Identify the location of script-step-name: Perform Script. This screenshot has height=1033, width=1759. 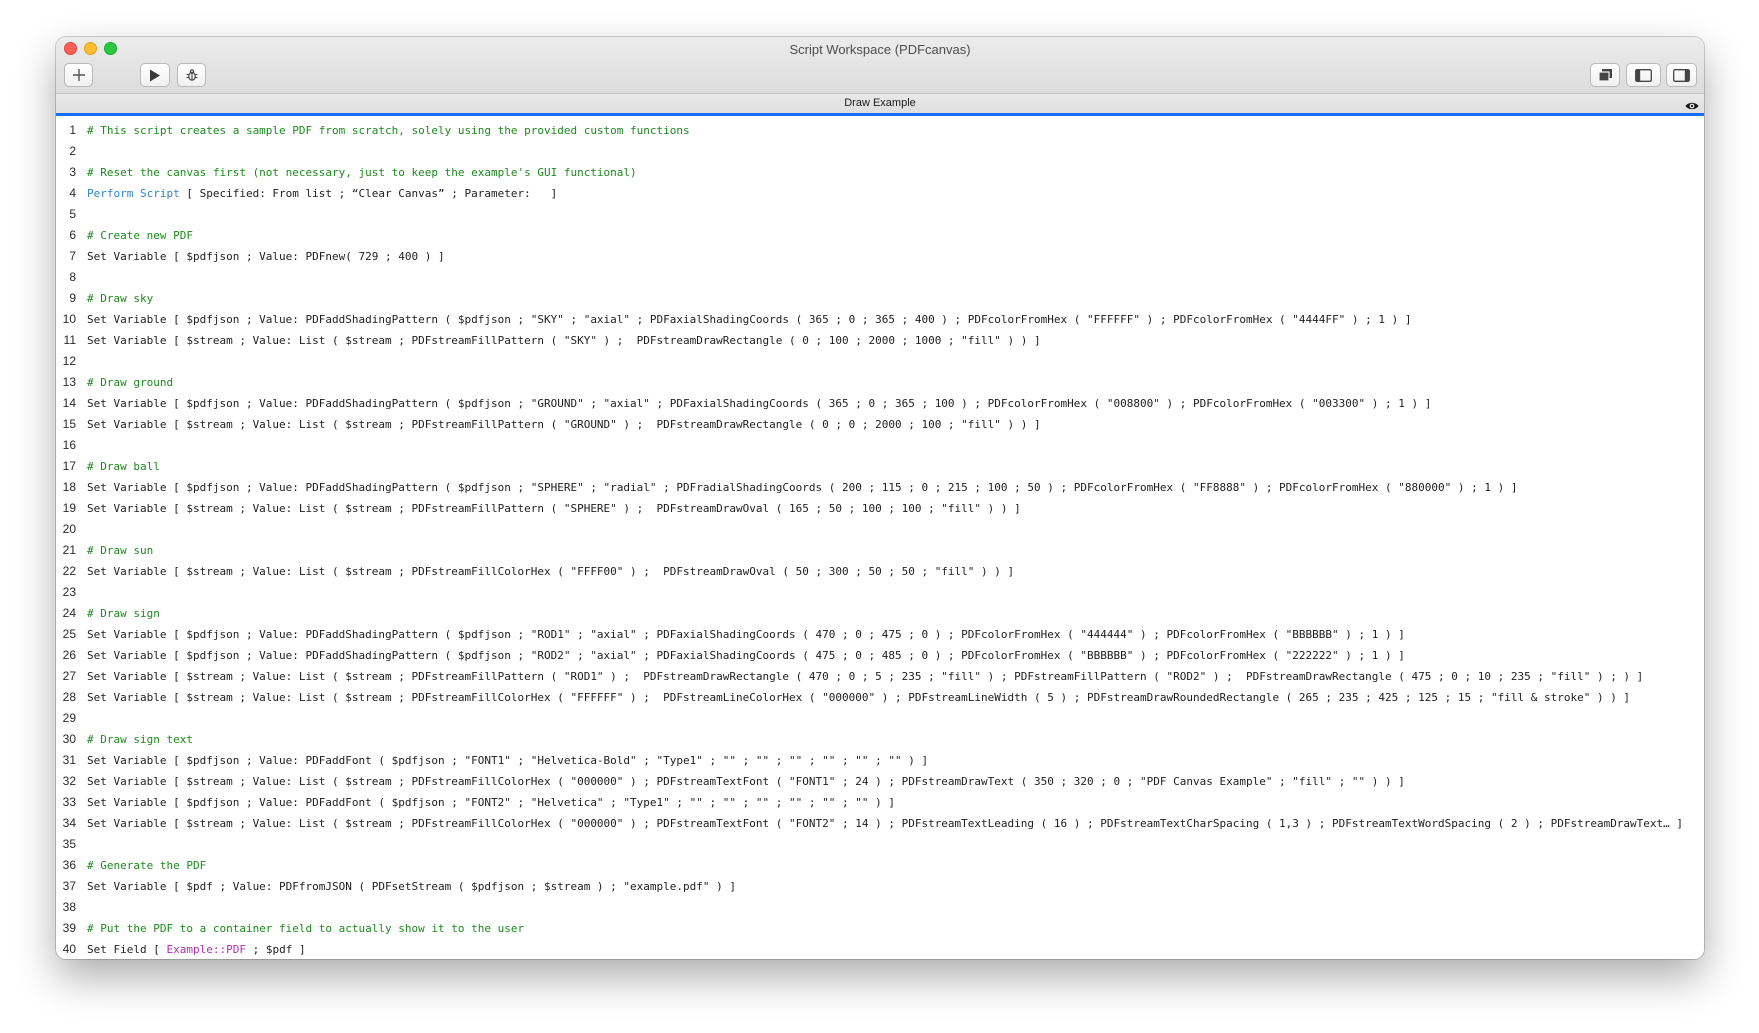
(133, 193).